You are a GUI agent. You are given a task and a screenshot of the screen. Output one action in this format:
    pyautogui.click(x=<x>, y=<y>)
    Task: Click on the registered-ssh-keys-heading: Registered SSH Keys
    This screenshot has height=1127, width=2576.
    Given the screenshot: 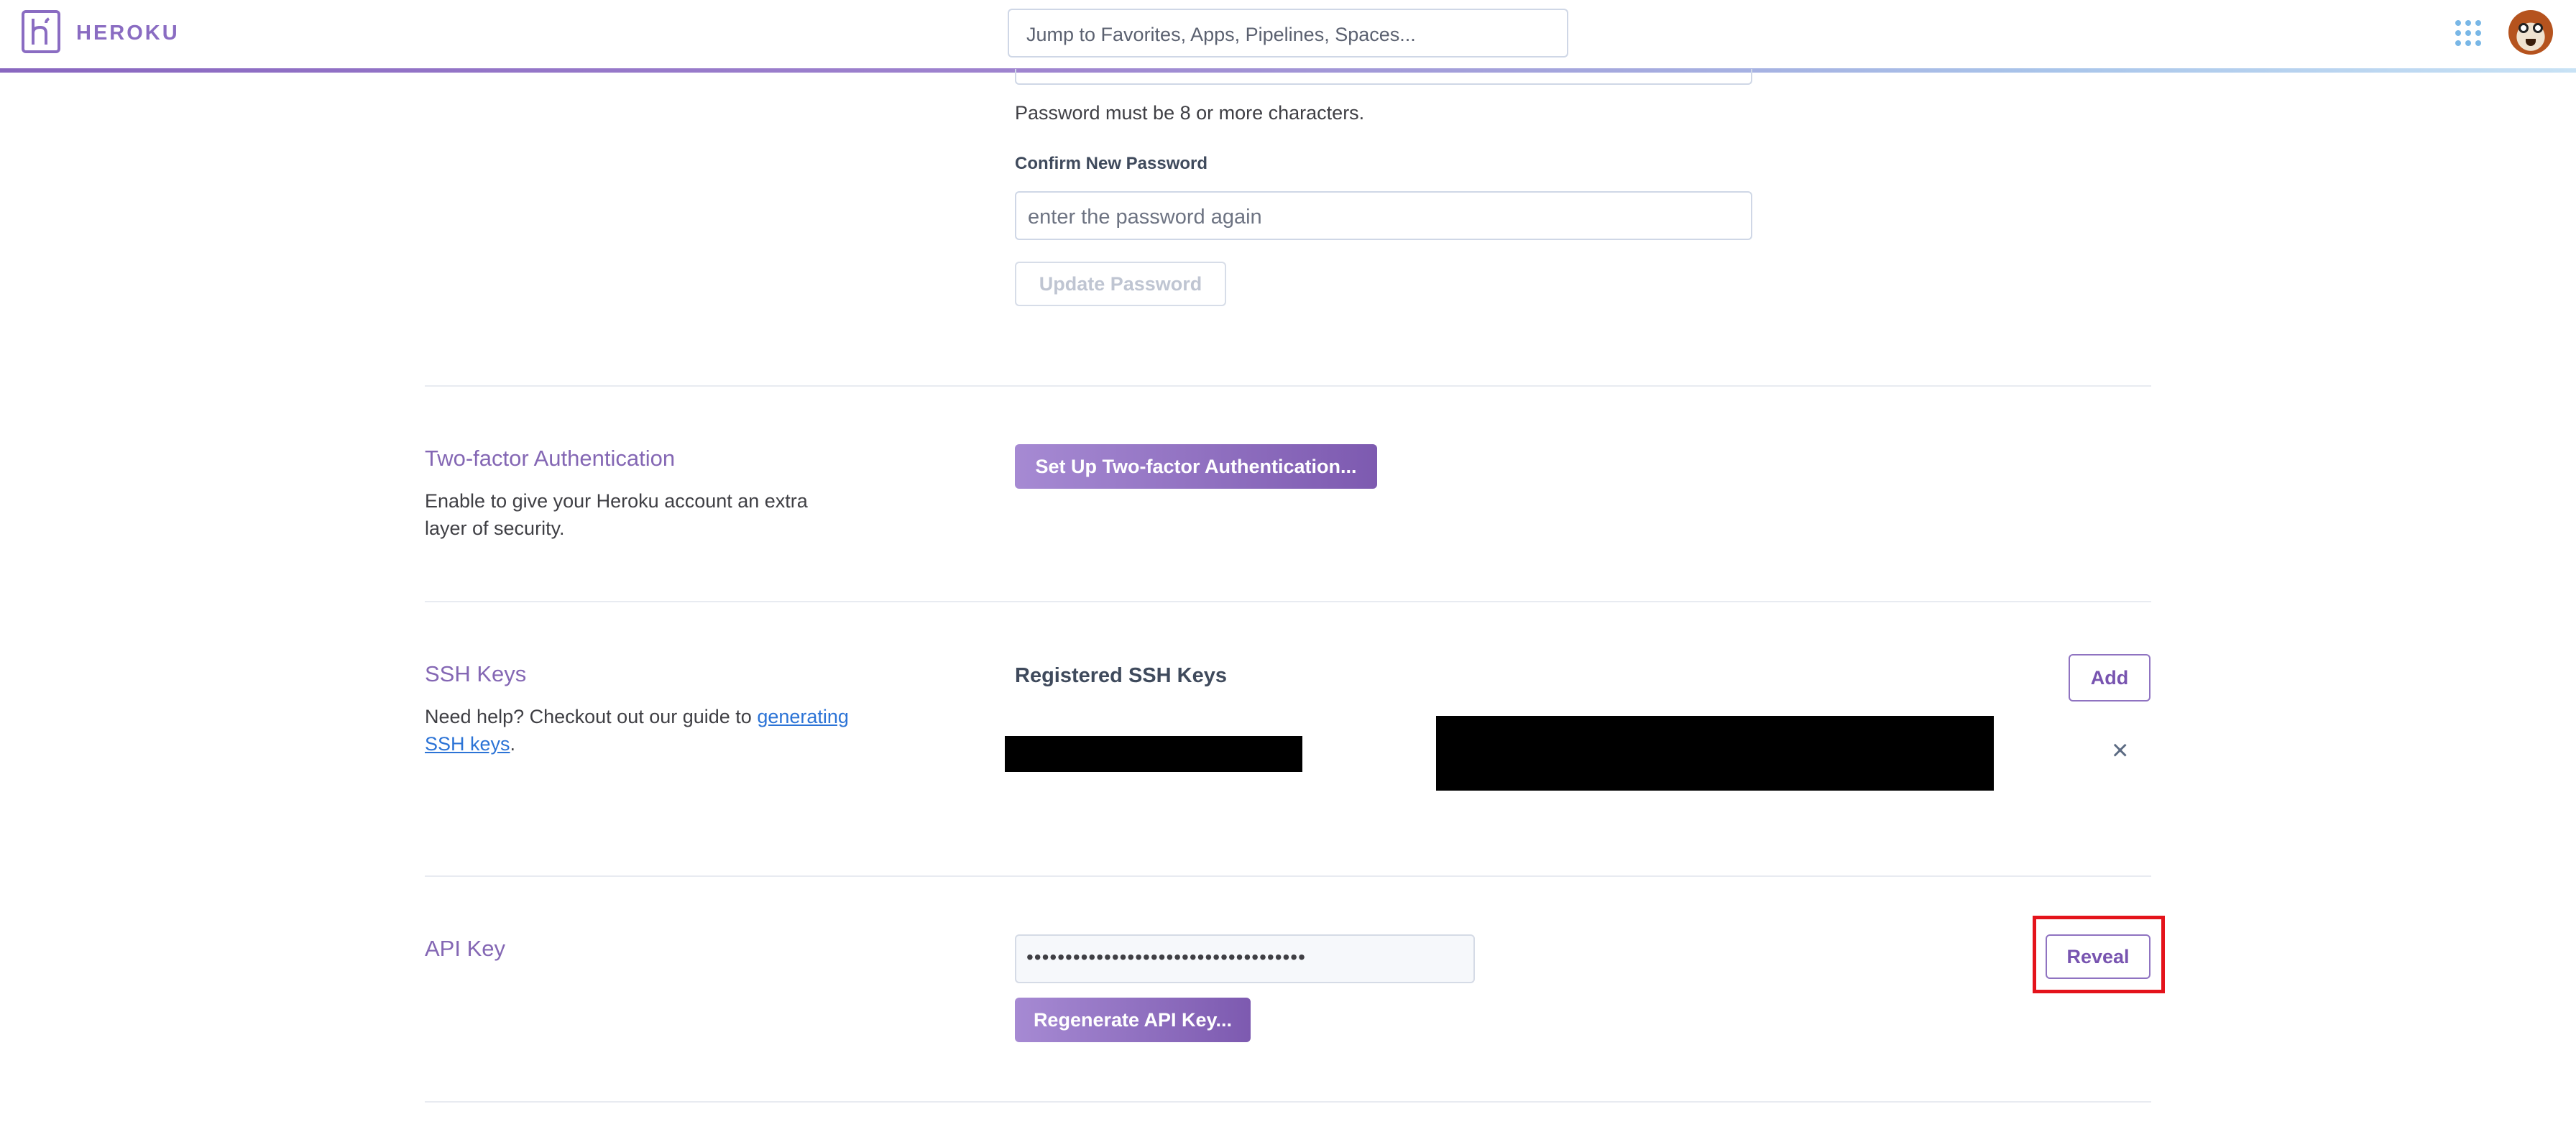 What is the action you would take?
    pyautogui.click(x=1121, y=675)
    